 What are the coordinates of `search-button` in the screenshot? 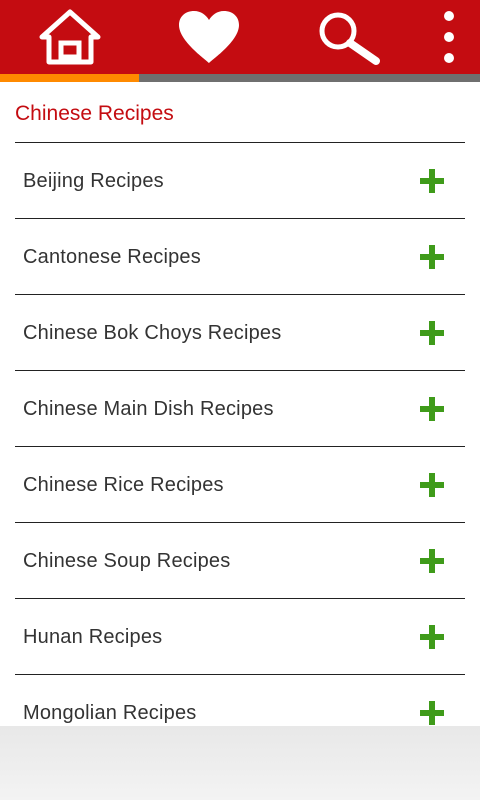 It's located at (347, 37).